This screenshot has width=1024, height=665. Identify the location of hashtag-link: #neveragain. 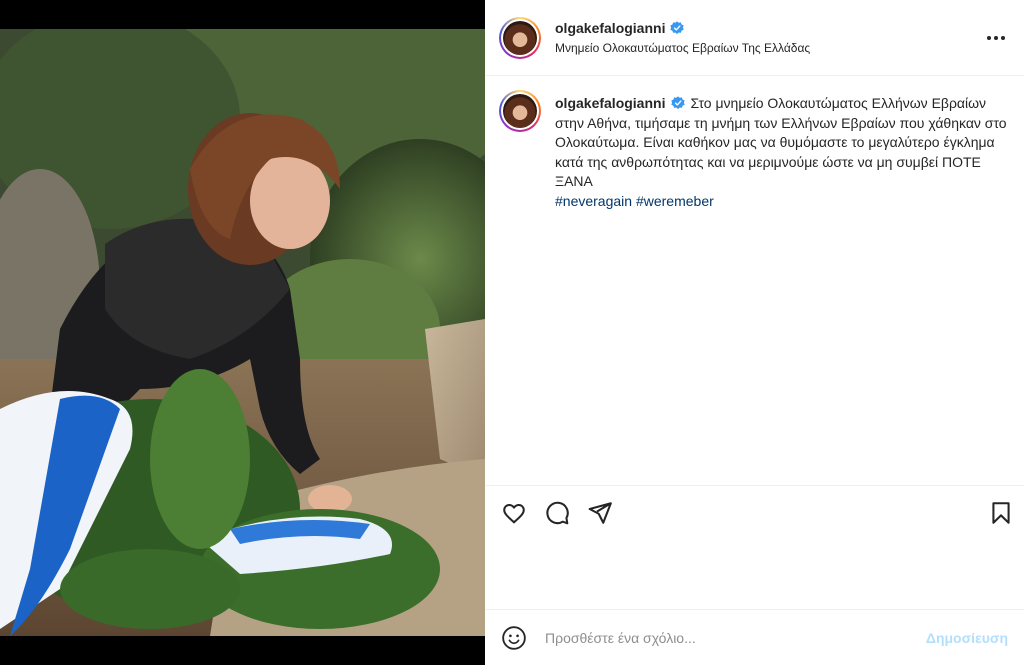
(593, 201).